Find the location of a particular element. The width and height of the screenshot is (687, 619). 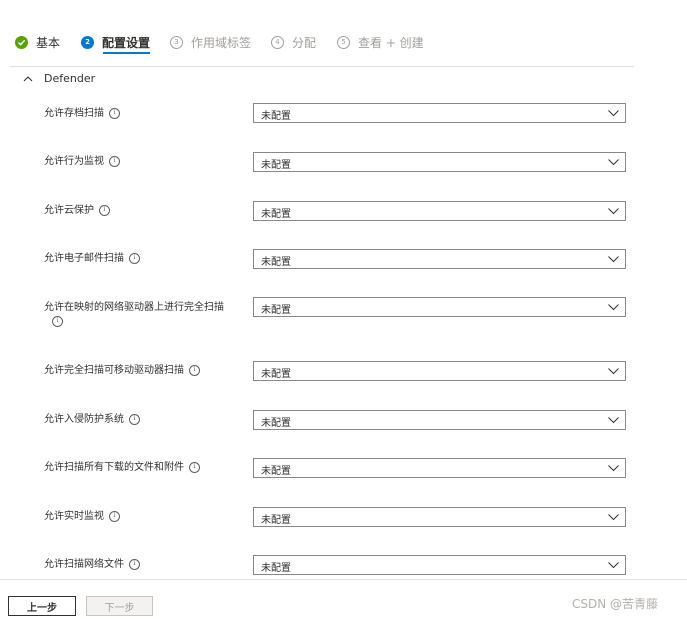

wizard-step-configuration: 2 配置设置 is located at coordinates (115, 42).